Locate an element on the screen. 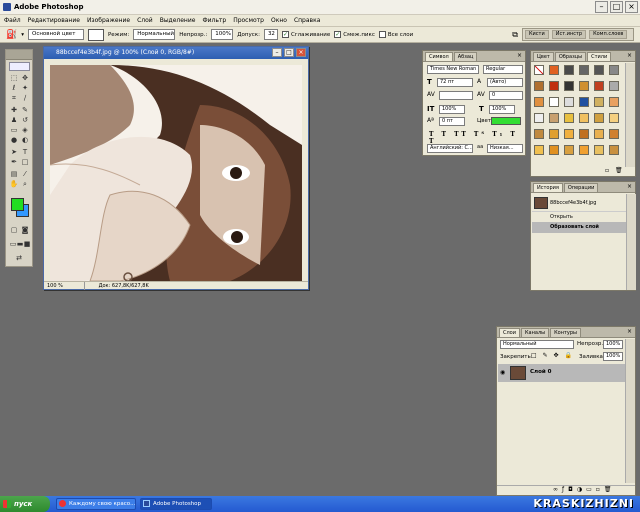  lock-icons: □ ✎ ✥ 🔒 is located at coordinates (552, 355).